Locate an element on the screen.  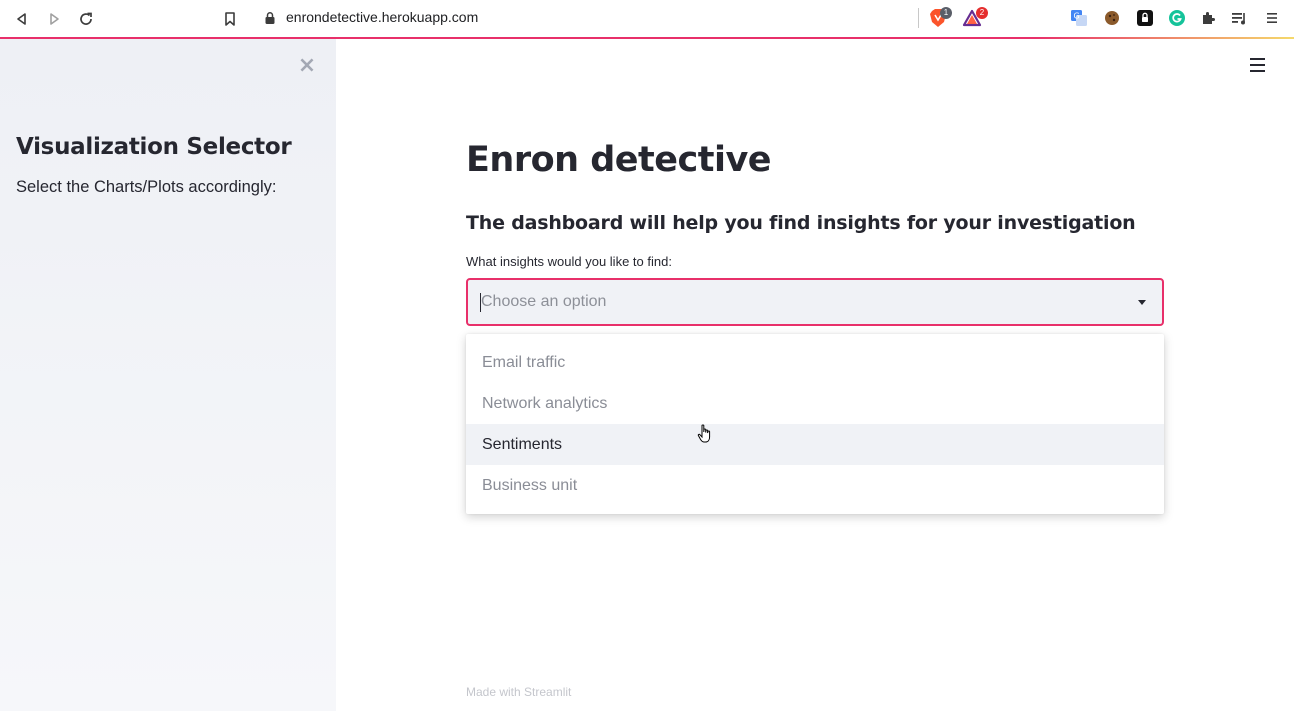
bookmark-icon is located at coordinates (230, 19).